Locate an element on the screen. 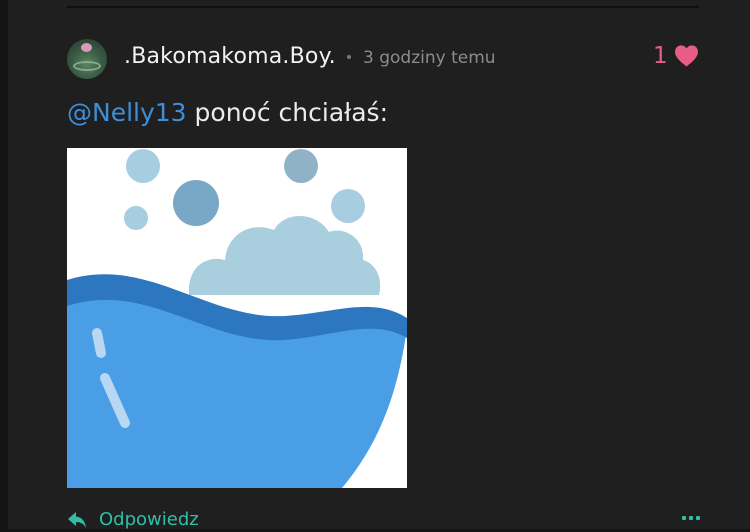 The width and height of the screenshot is (750, 532). divider is located at coordinates (383, 7).